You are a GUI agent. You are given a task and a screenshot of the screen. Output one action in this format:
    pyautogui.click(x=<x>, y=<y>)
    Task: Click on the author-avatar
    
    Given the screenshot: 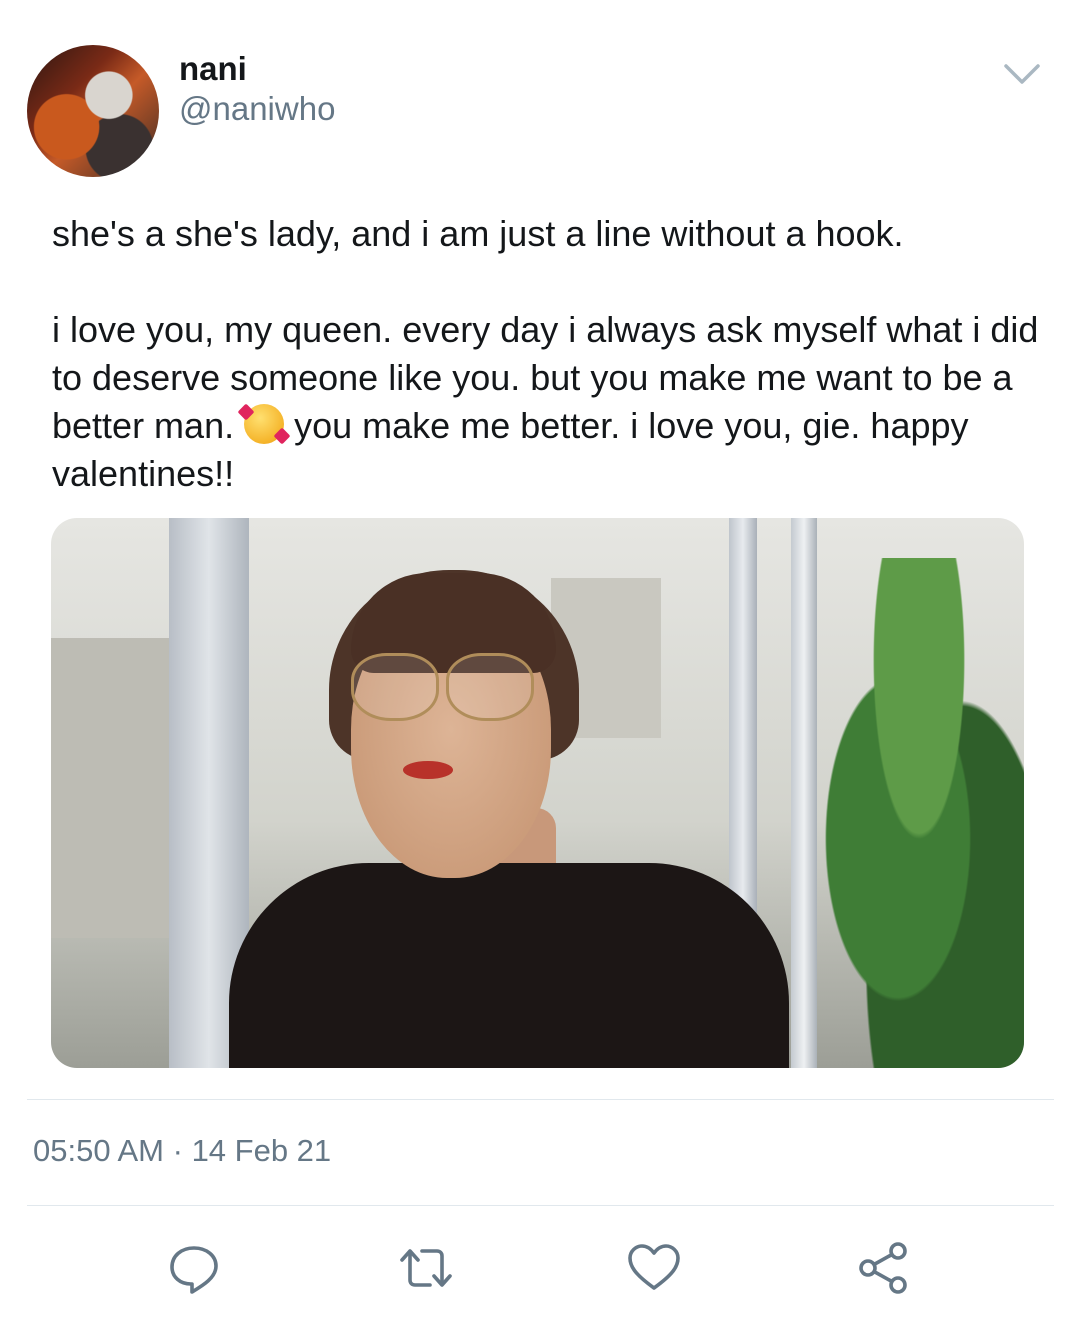 What is the action you would take?
    pyautogui.click(x=93, y=111)
    